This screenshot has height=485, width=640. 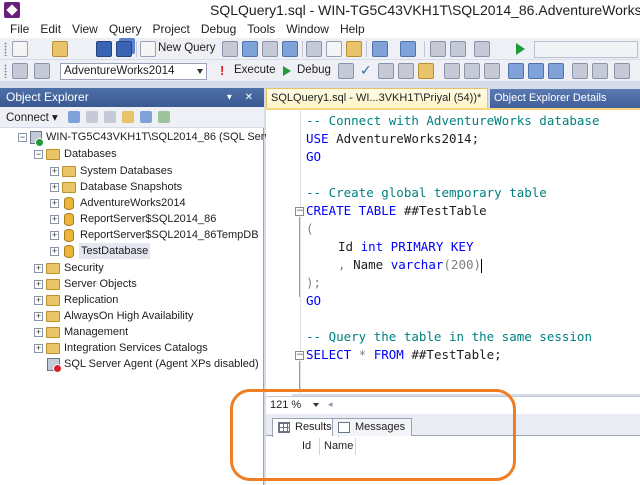 What do you see at coordinates (426, 71) in the screenshot?
I see `intellisense-icon` at bounding box center [426, 71].